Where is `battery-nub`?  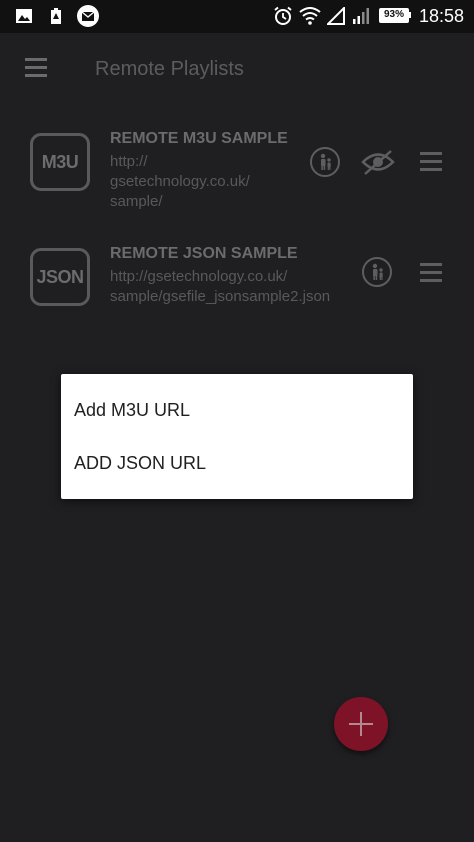 battery-nub is located at coordinates (410, 15).